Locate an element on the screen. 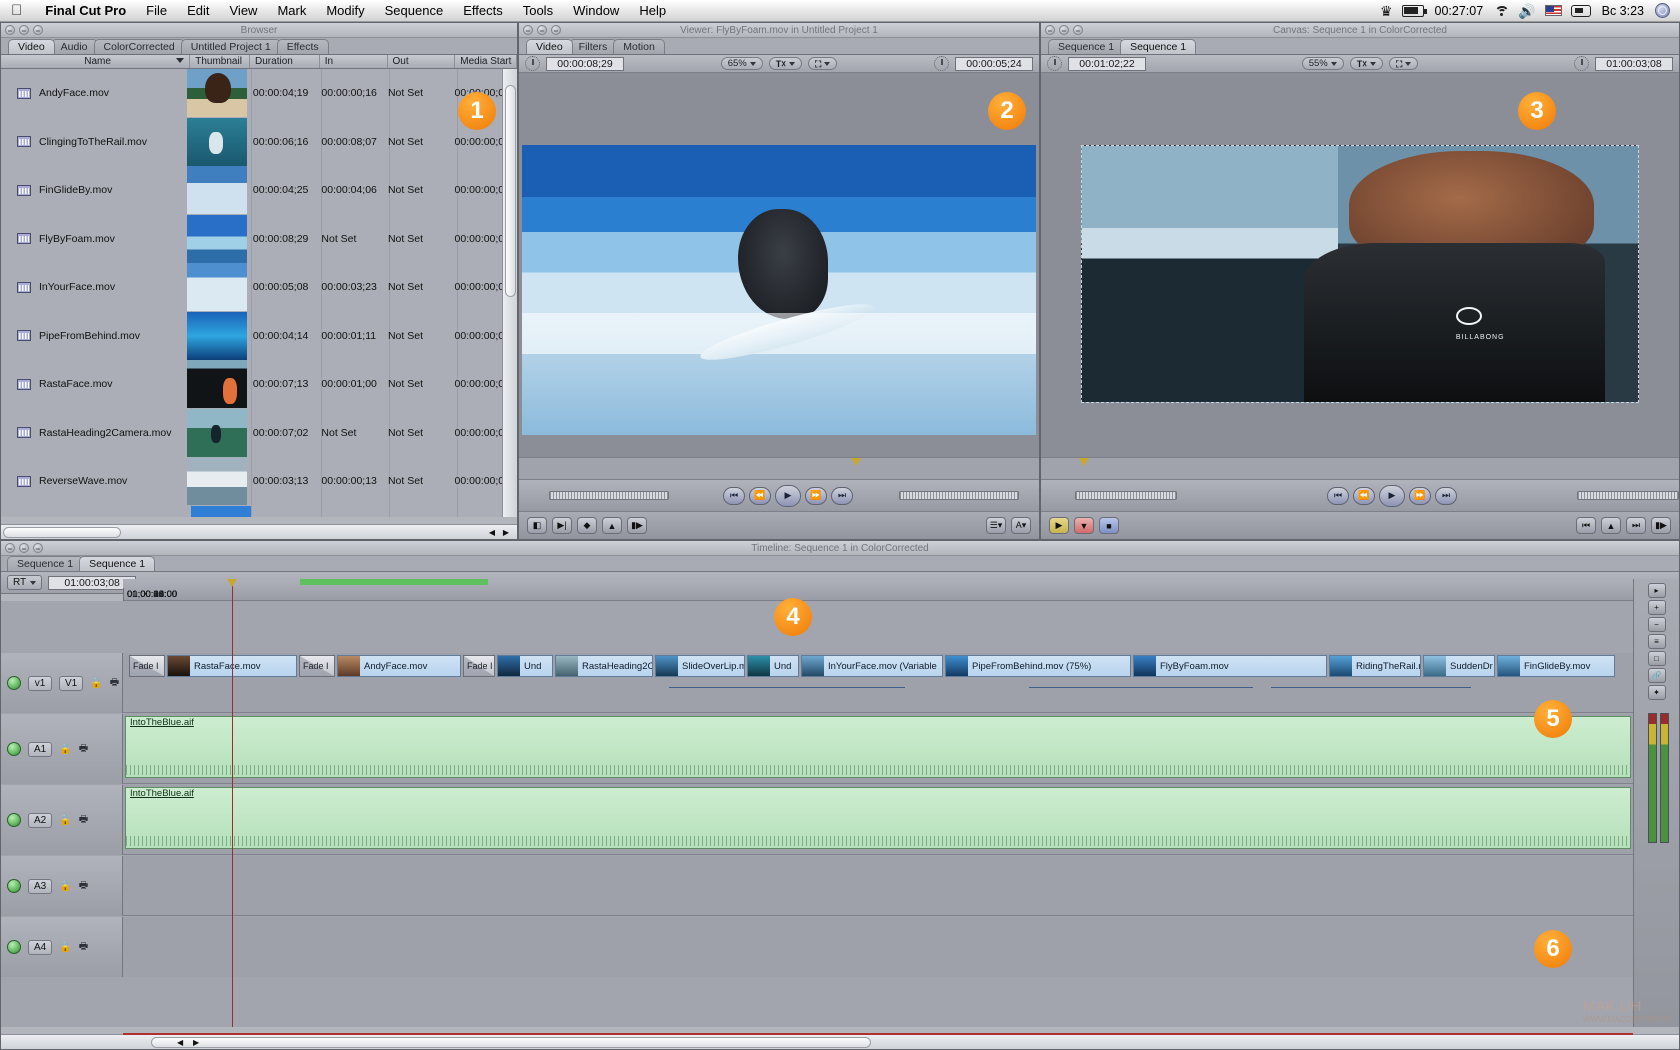  us-flag-icon is located at coordinates (1553, 10).